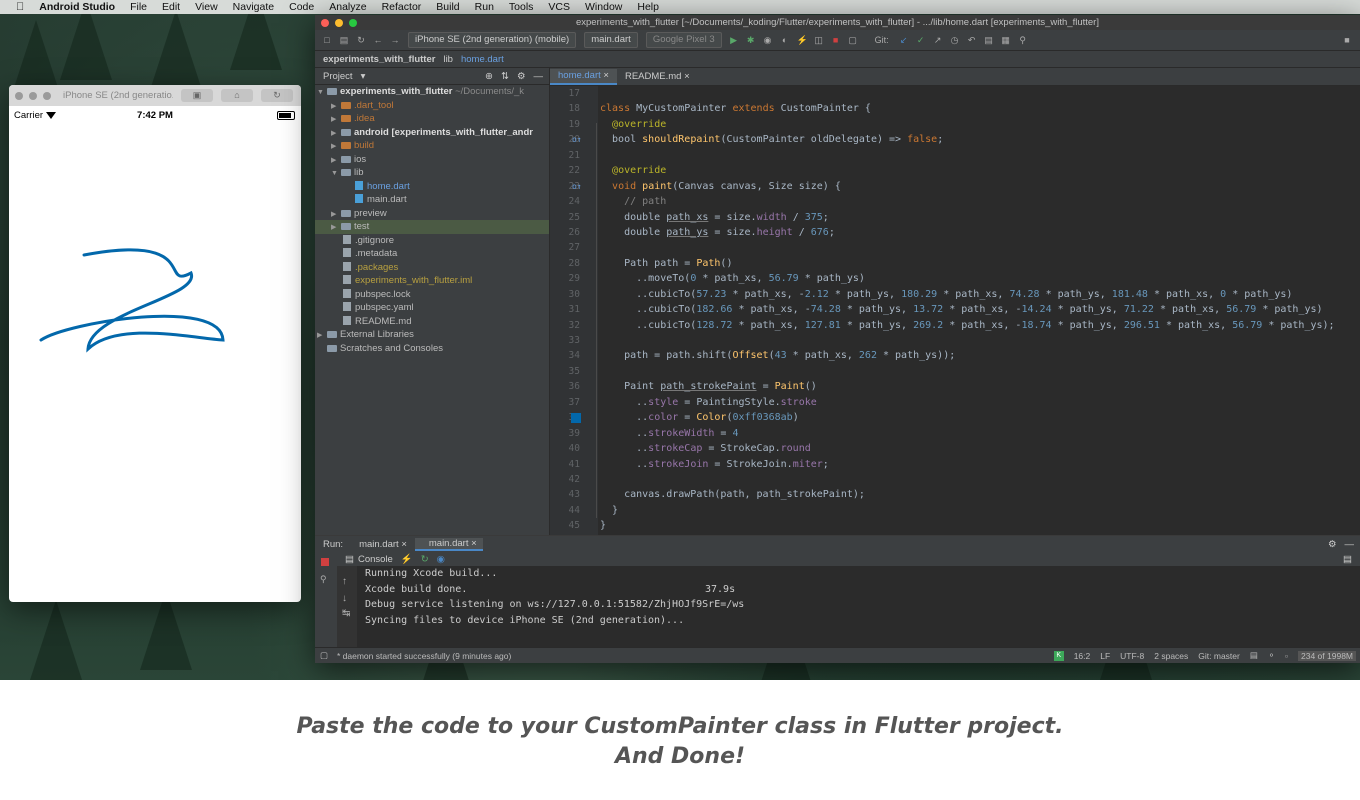 Image resolution: width=1360 pixels, height=800 pixels. Describe the element at coordinates (1023, 40) in the screenshot. I see `search-icon: ⚲` at that location.